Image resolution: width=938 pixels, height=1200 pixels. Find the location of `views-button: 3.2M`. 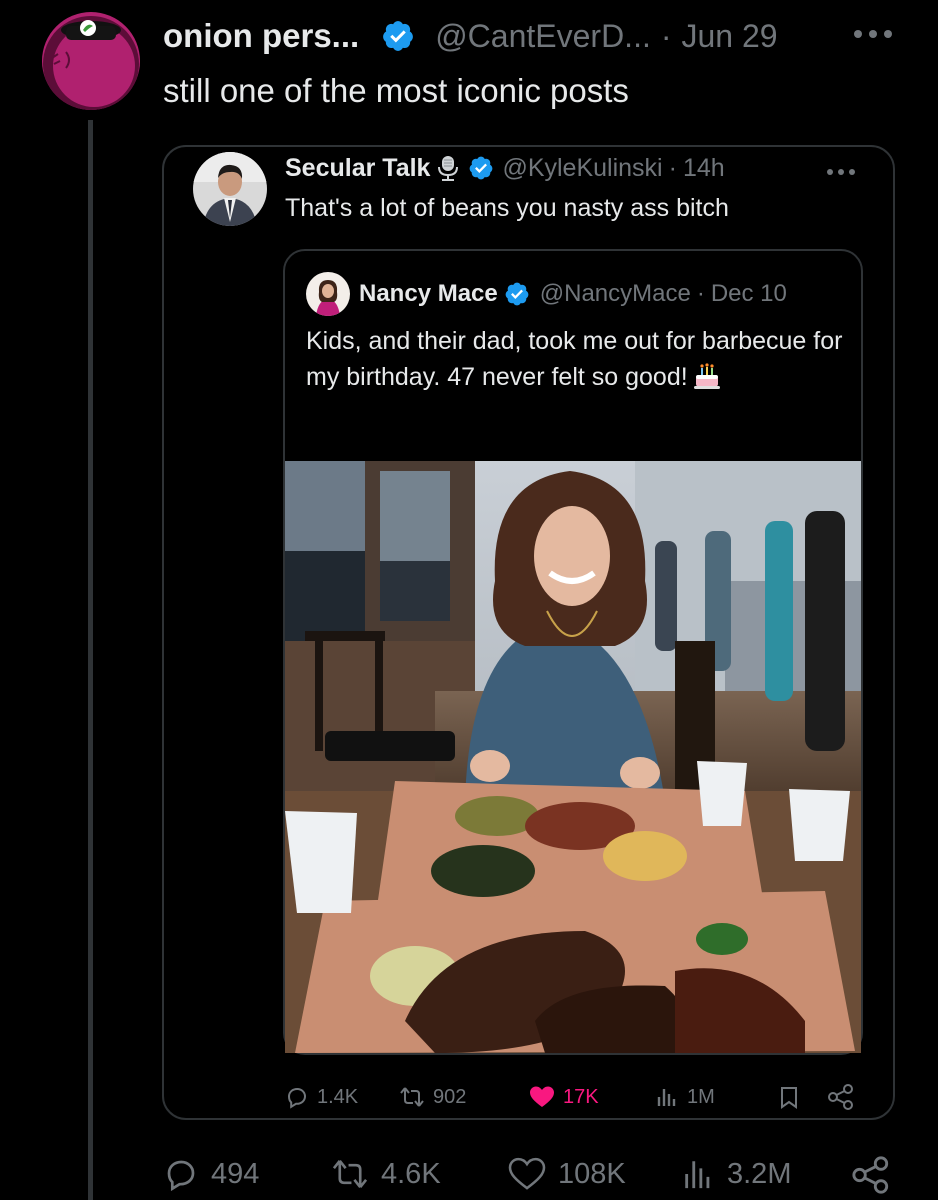

views-button: 3.2M is located at coordinates (736, 1174).